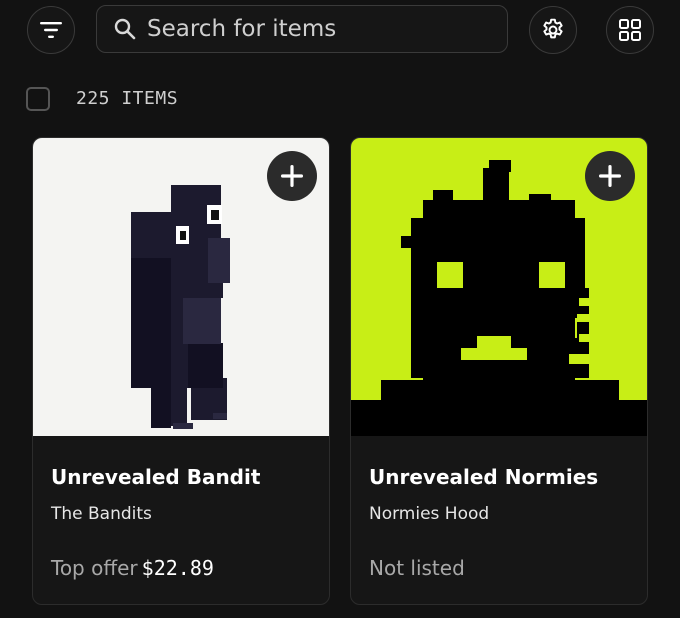 This screenshot has height=618, width=680. What do you see at coordinates (429, 514) in the screenshot?
I see `item-collection: Normies Hood` at bounding box center [429, 514].